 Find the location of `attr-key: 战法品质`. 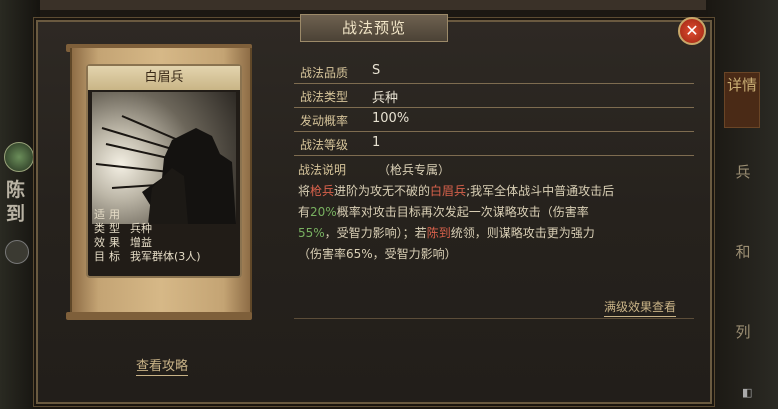

attr-key: 战法品质 is located at coordinates (324, 73).